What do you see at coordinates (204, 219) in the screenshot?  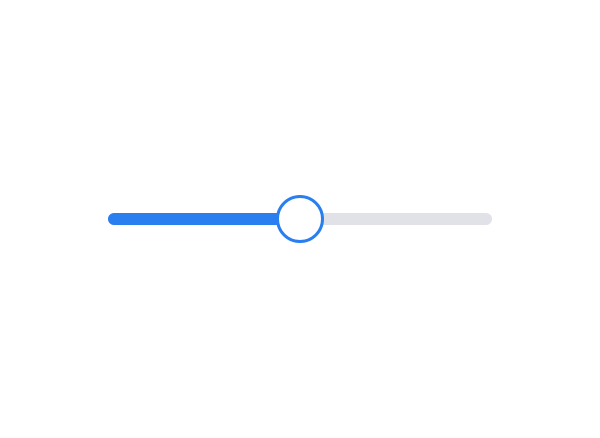 I see `slider-fill` at bounding box center [204, 219].